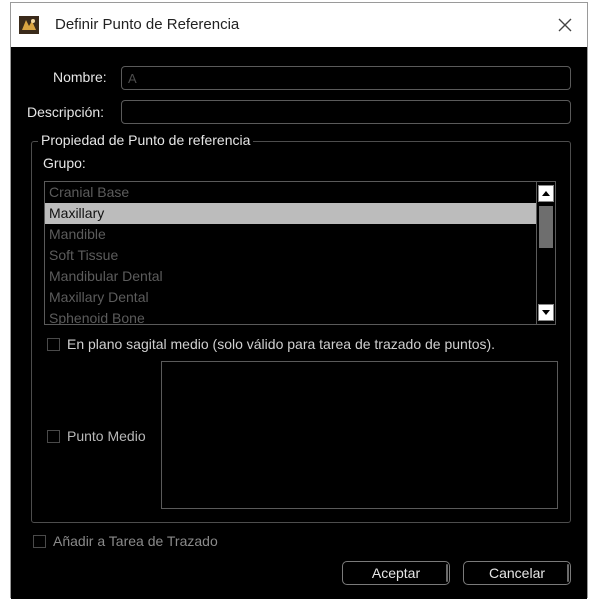 Image resolution: width=590 pixels, height=600 pixels. What do you see at coordinates (396, 573) in the screenshot?
I see `accept-button: Aceptar` at bounding box center [396, 573].